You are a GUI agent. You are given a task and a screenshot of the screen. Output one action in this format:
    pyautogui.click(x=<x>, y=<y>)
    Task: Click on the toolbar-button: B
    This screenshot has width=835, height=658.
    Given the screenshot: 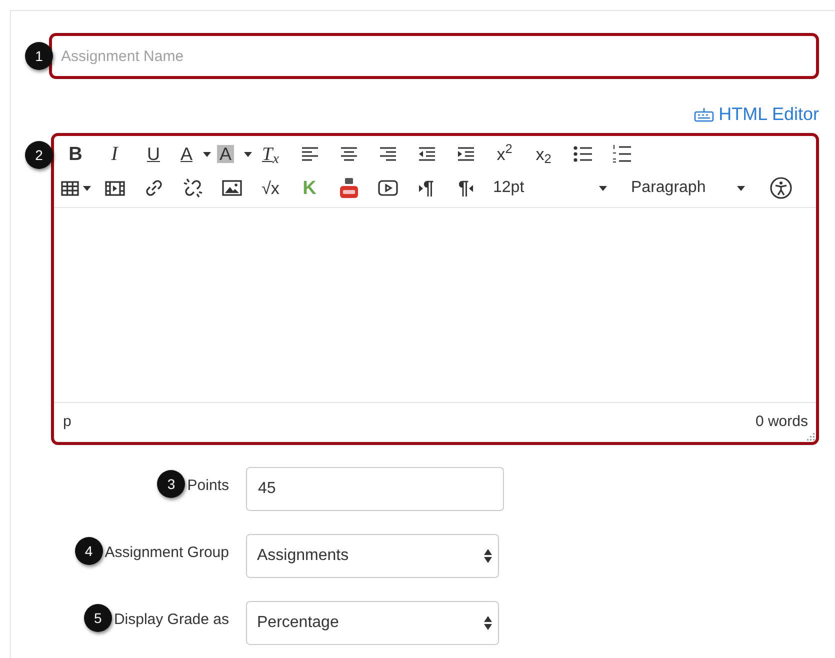 What is the action you would take?
    pyautogui.click(x=75, y=154)
    